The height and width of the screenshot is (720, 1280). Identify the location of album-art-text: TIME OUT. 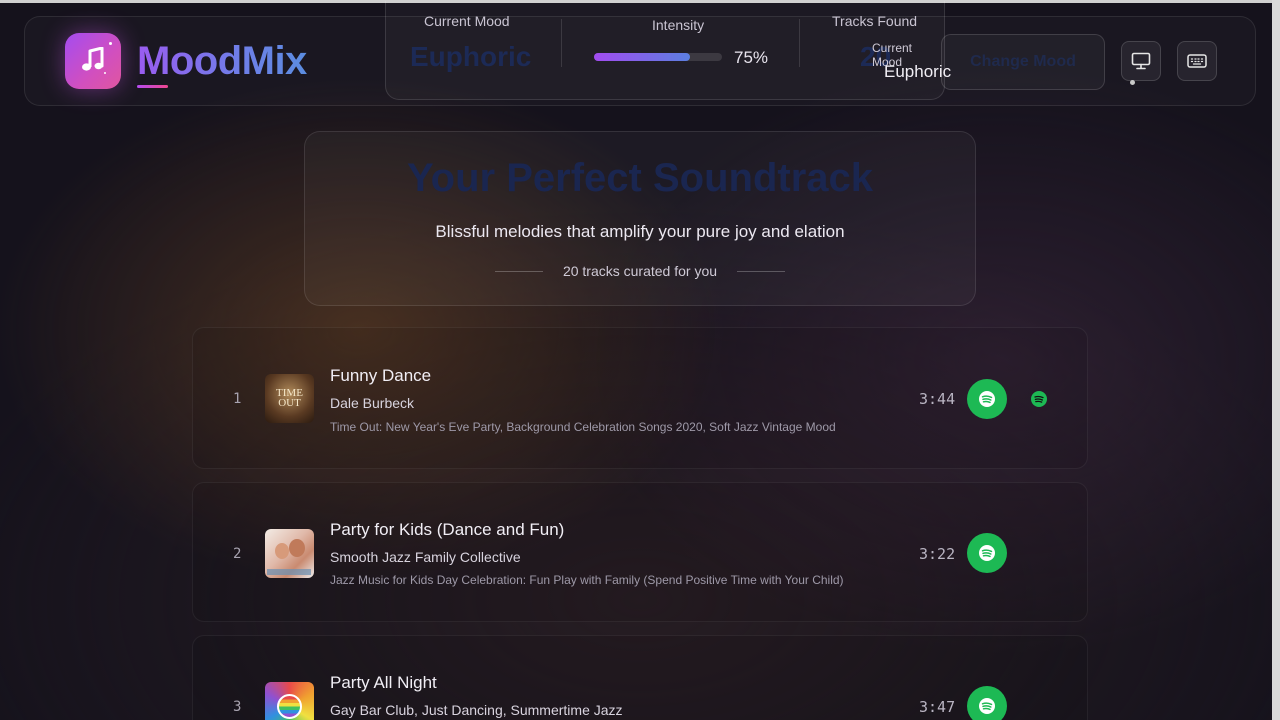
(289, 398).